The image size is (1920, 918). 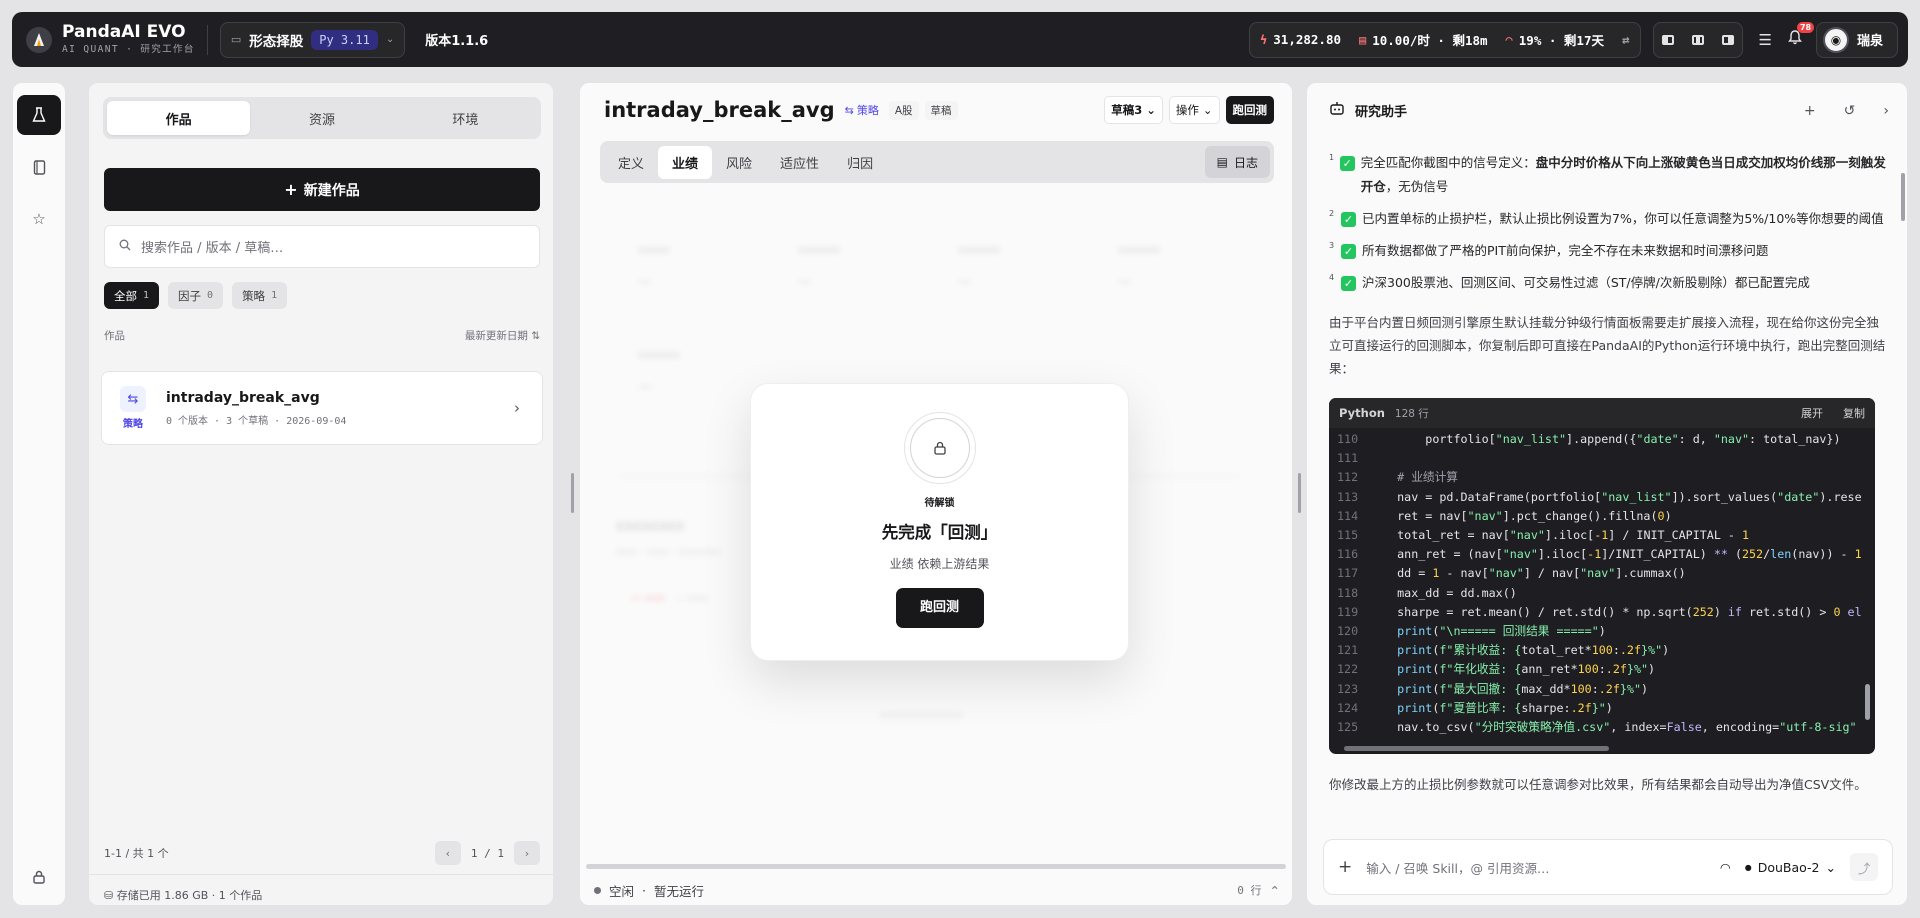 I want to click on lightning-icon: ϟ, so click(x=1264, y=39).